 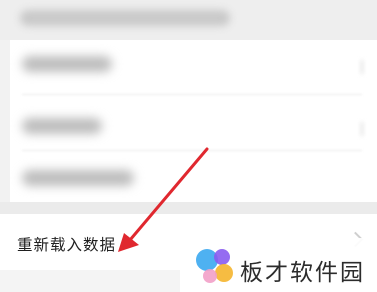 I want to click on watermark: 板才软件园, so click(x=278, y=265).